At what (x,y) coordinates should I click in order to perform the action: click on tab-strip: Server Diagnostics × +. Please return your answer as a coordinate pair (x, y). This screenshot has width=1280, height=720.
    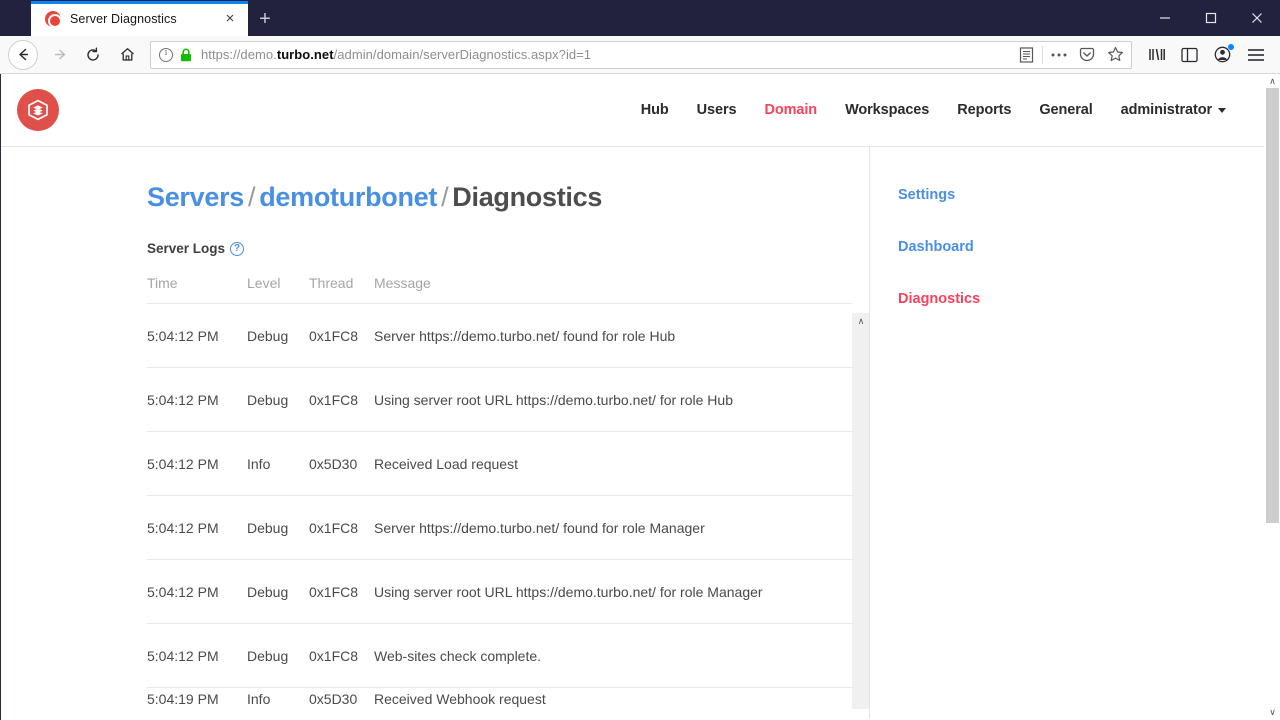
    Looking at the image, I should click on (640, 18).